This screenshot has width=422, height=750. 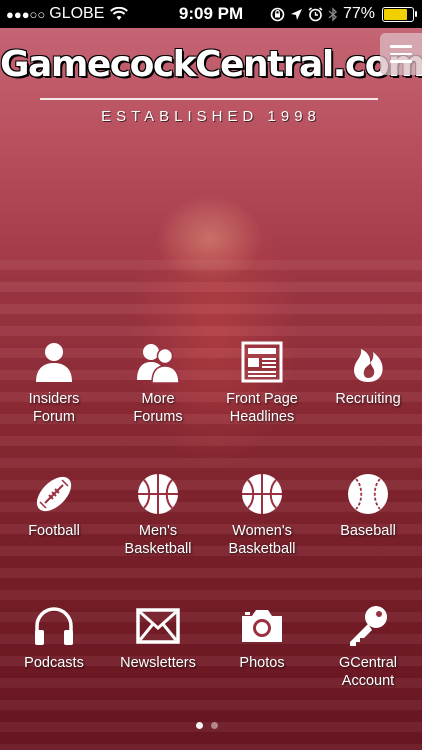 I want to click on page-dot, so click(x=214, y=725).